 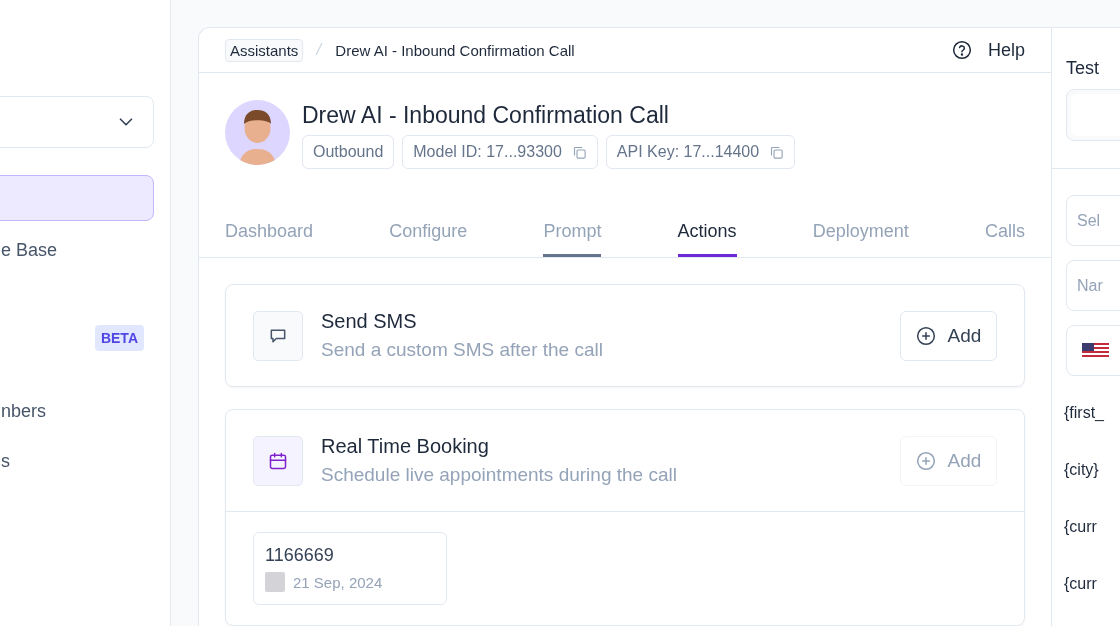 I want to click on action-description: Schedule live appointments during the call, so click(x=499, y=475).